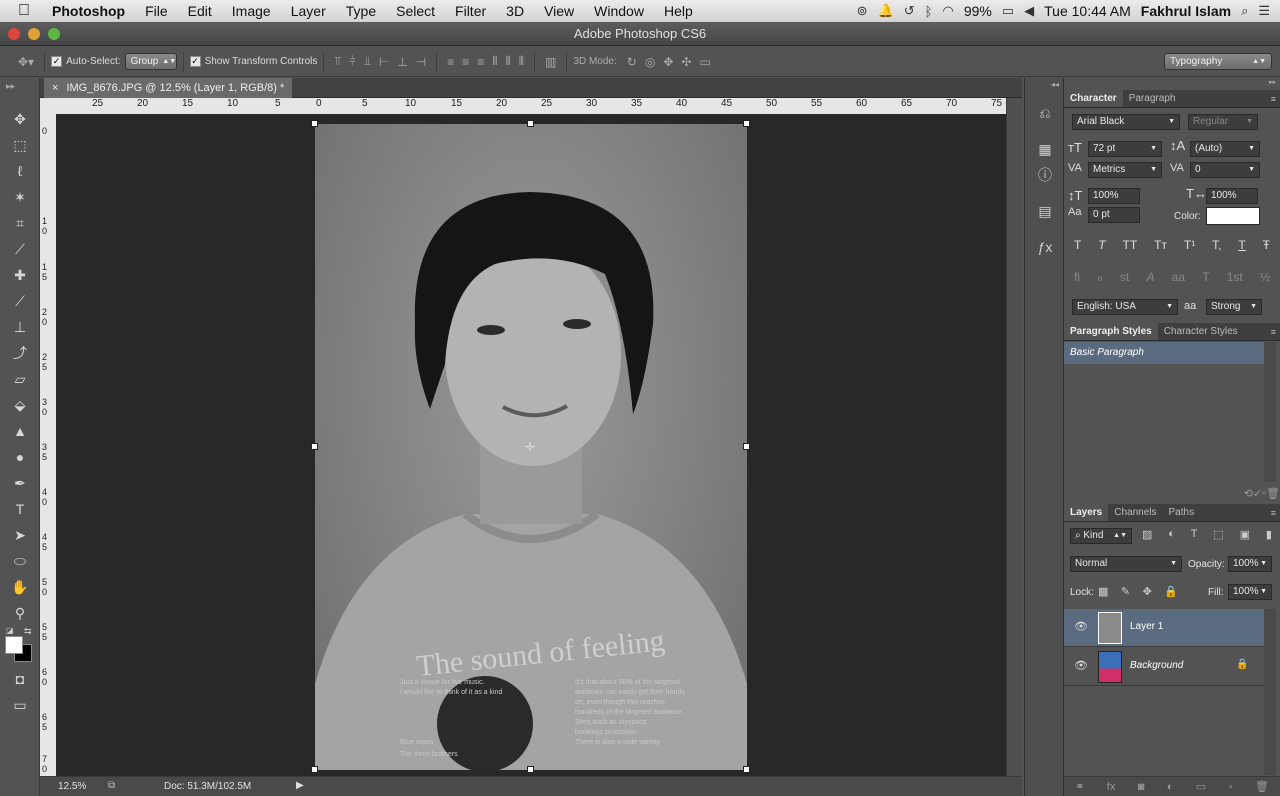 This screenshot has height=796, width=1280. What do you see at coordinates (1225, 170) in the screenshot?
I see `tracking-field: 0 ▼` at bounding box center [1225, 170].